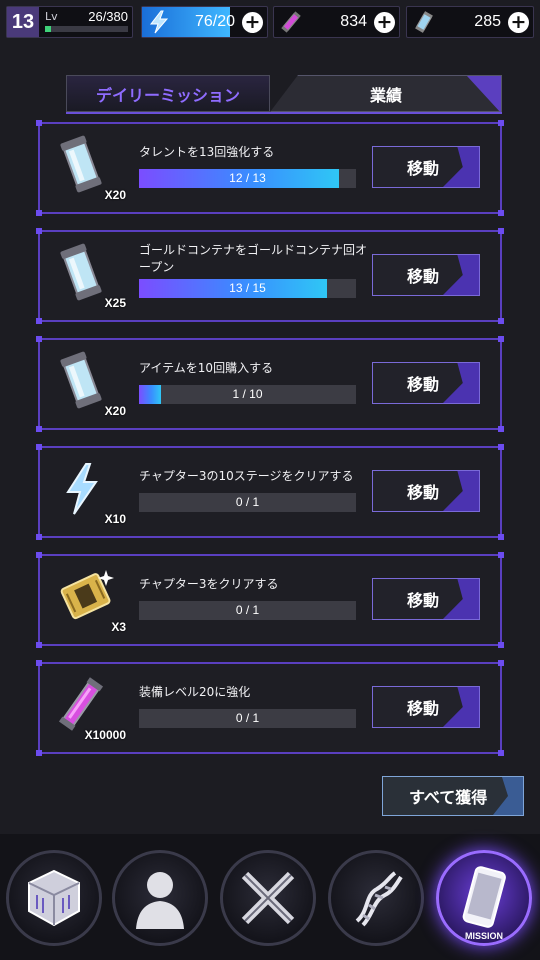 Image resolution: width=540 pixels, height=960 pixels. I want to click on tab-achievements: 業績, so click(386, 93).